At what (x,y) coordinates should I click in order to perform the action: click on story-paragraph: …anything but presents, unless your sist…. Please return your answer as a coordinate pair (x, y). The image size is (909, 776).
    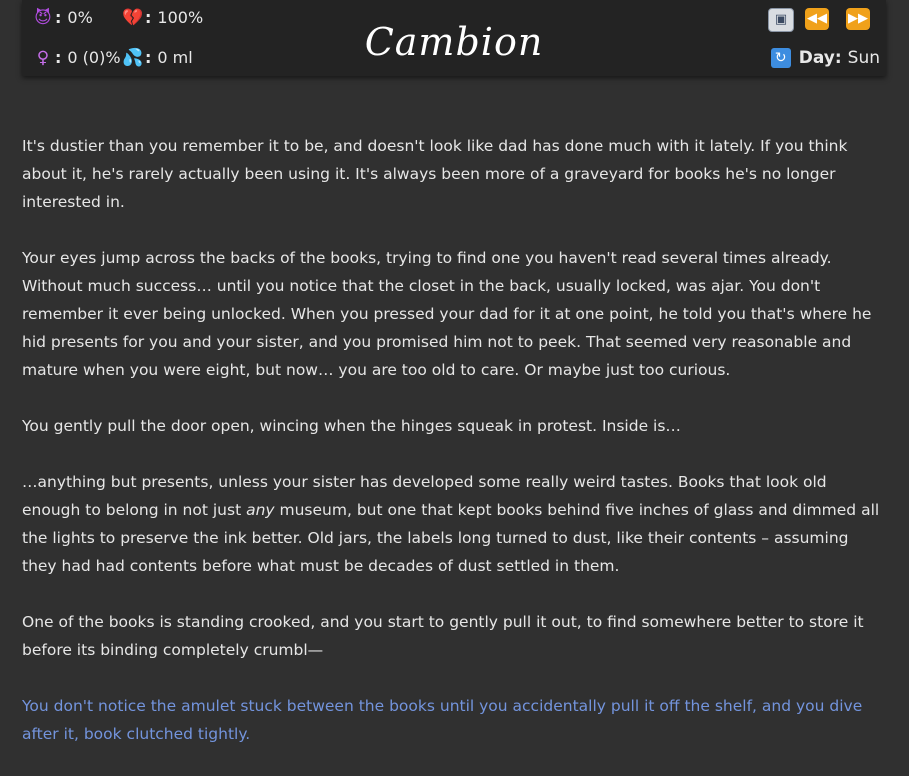
    Looking at the image, I should click on (451, 524).